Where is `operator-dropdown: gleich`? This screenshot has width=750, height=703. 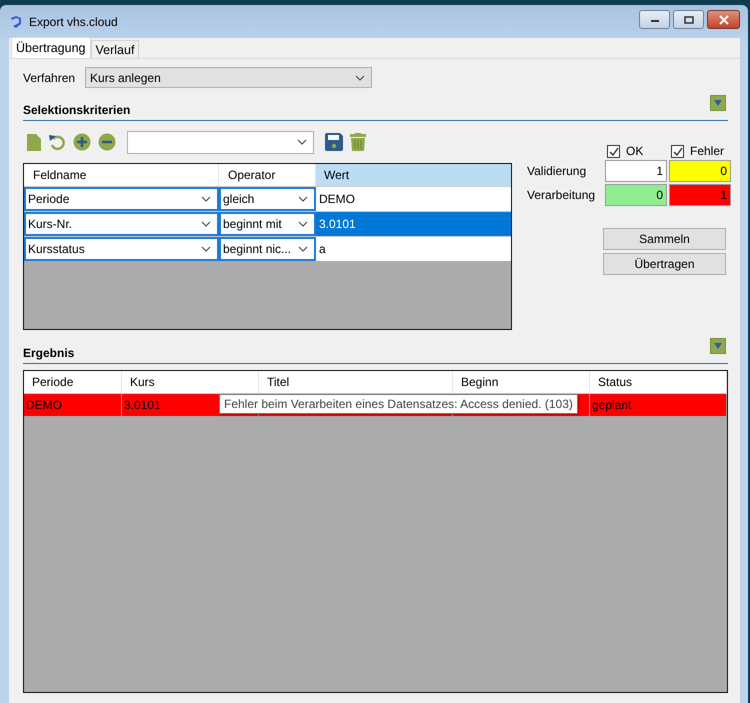
operator-dropdown: gleich is located at coordinates (267, 199).